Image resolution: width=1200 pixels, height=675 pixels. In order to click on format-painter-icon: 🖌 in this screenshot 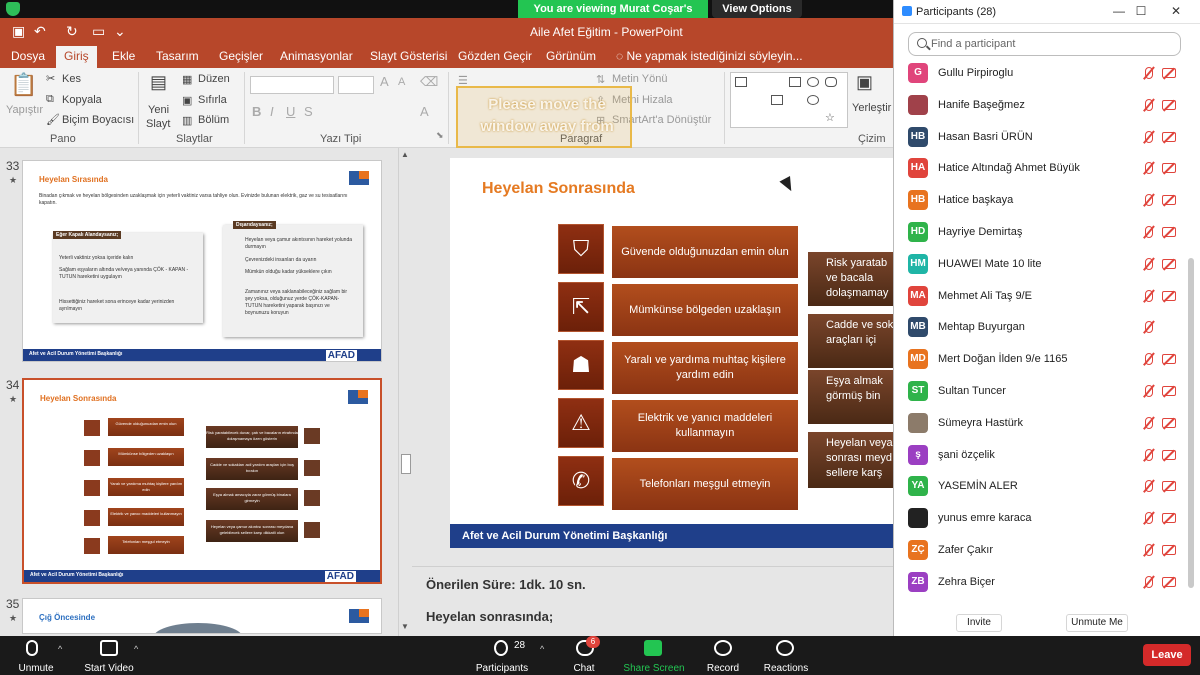, I will do `click(53, 119)`.